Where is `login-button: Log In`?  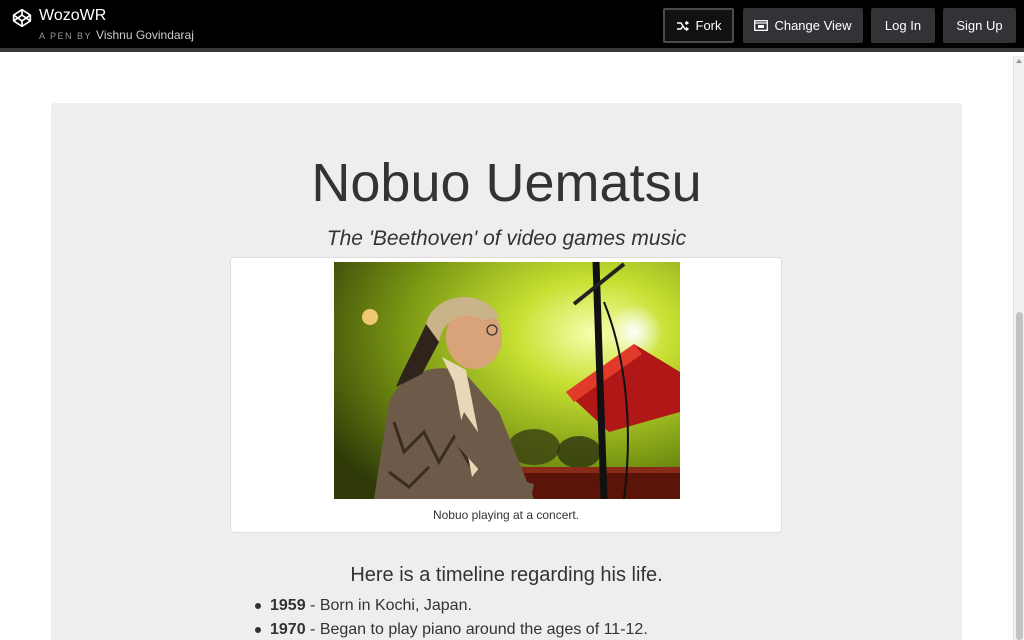
login-button: Log In is located at coordinates (903, 25).